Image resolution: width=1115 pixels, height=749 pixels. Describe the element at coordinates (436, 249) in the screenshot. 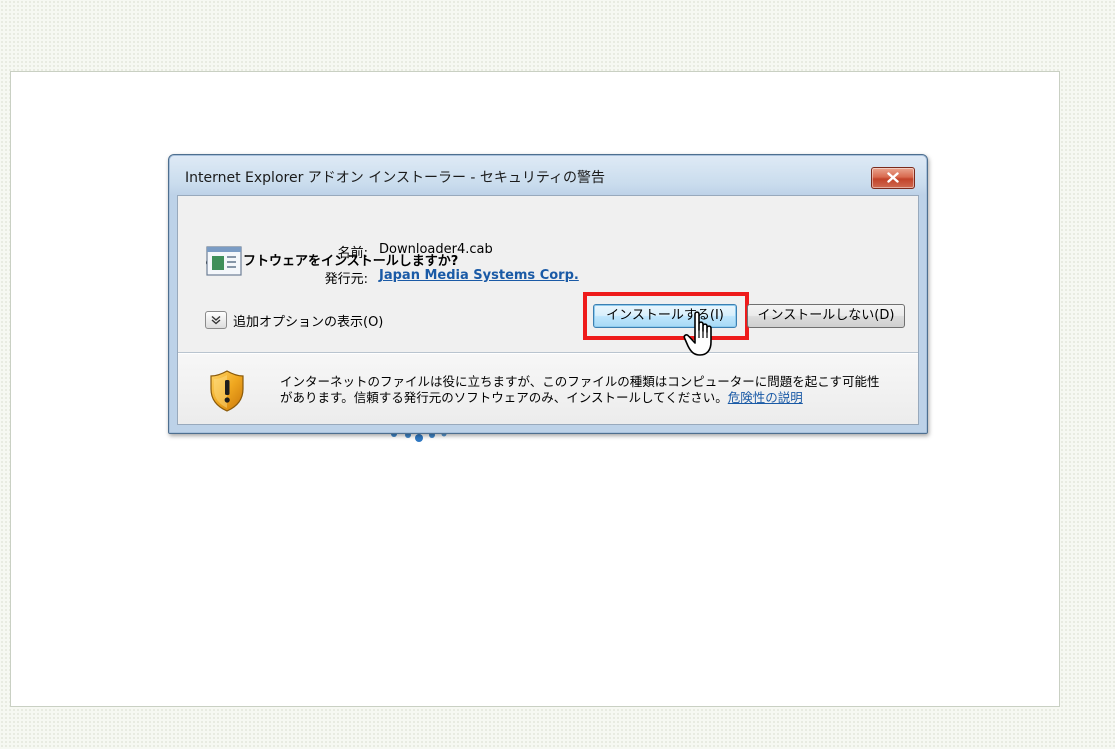

I see `name-value: Downloader4.cab` at that location.